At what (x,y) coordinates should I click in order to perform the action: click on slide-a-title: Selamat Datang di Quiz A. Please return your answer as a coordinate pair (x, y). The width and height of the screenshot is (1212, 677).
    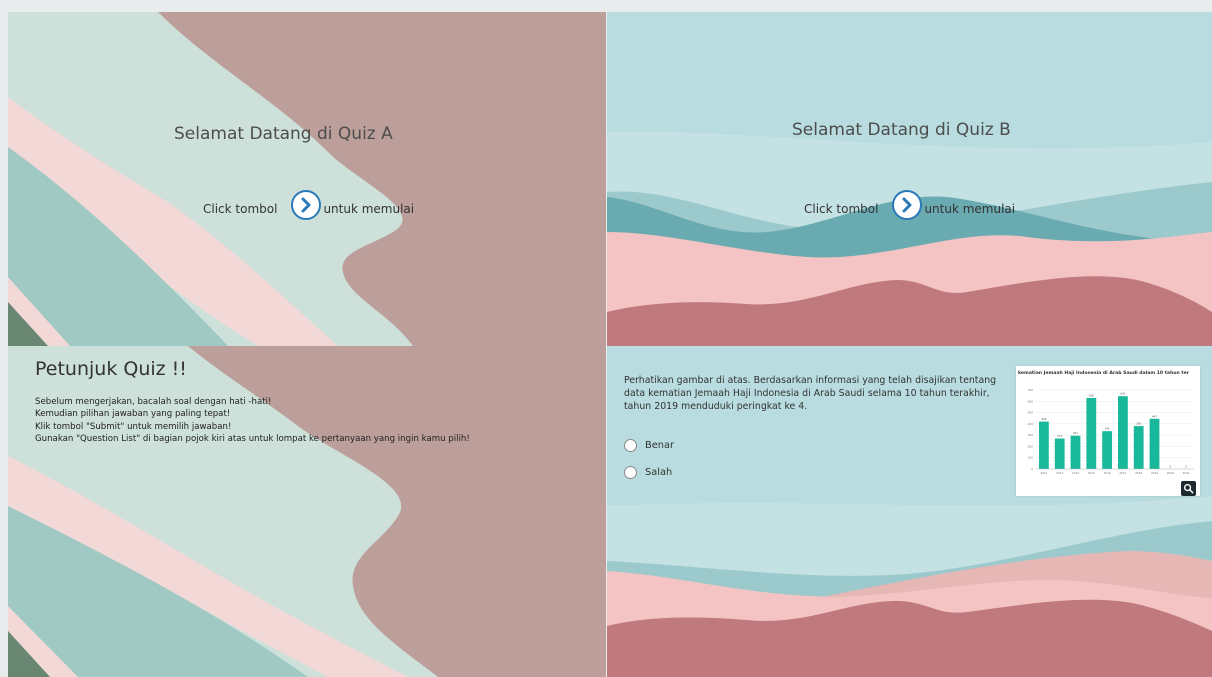
    Looking at the image, I should click on (283, 134).